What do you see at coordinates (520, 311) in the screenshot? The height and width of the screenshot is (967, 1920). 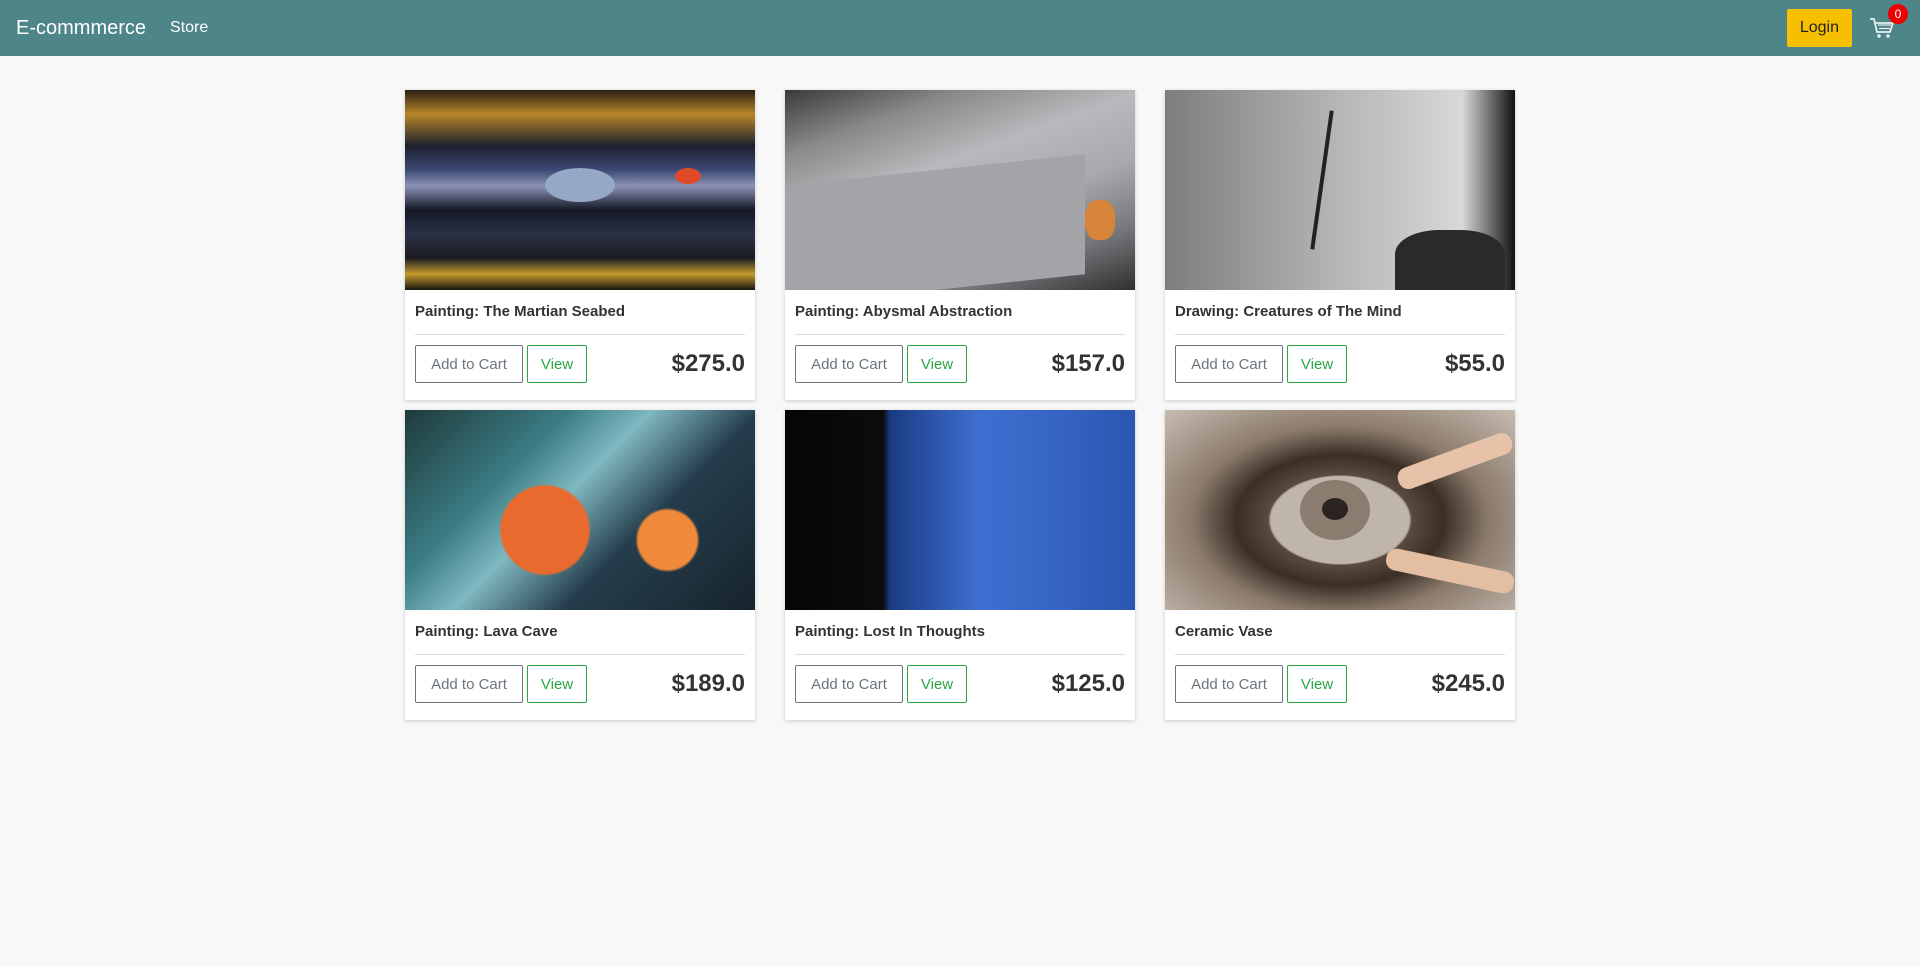 I see `product-title: Painting: The Martian Seabed` at bounding box center [520, 311].